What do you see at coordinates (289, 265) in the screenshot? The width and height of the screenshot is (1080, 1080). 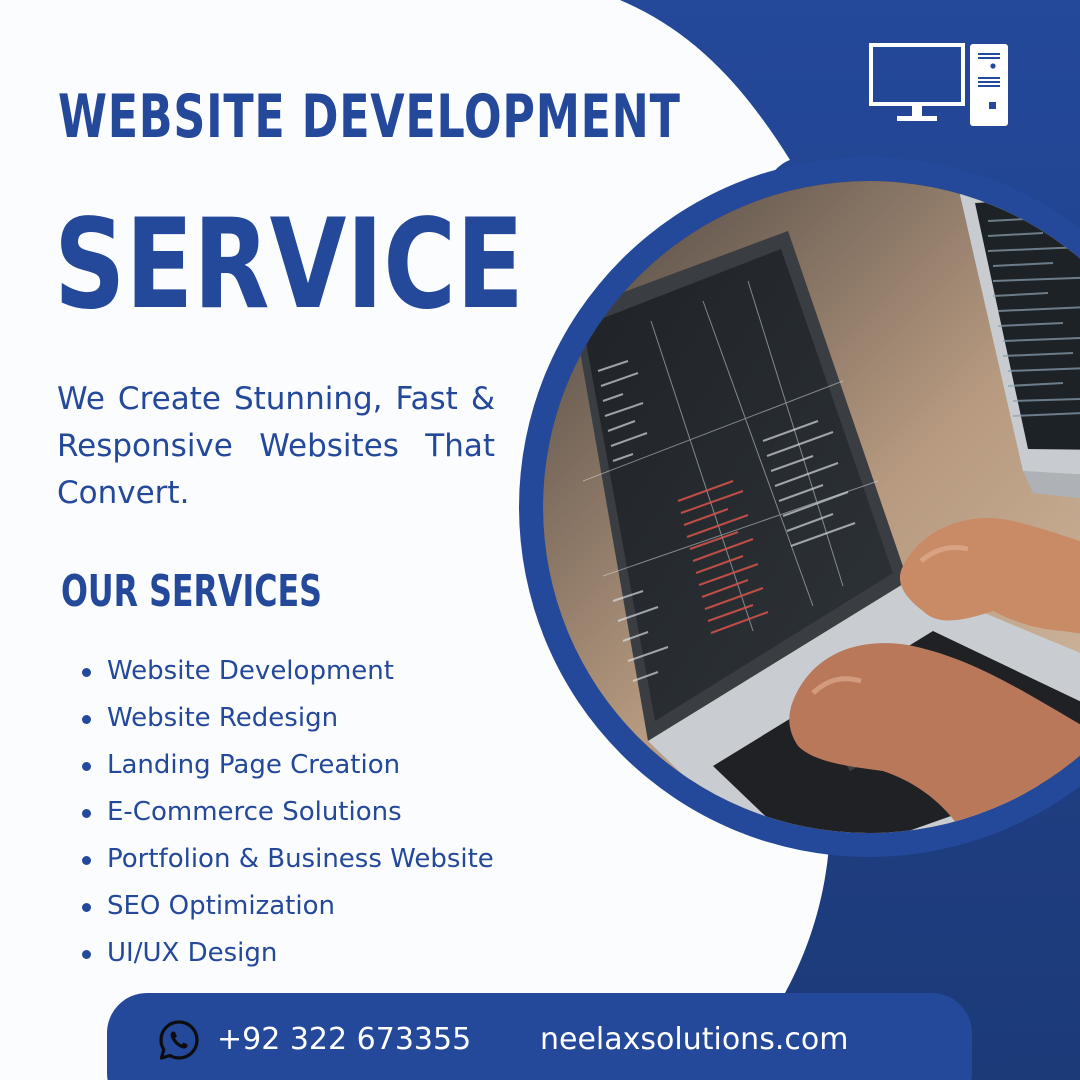 I see `page-subtitle: SERVICE` at bounding box center [289, 265].